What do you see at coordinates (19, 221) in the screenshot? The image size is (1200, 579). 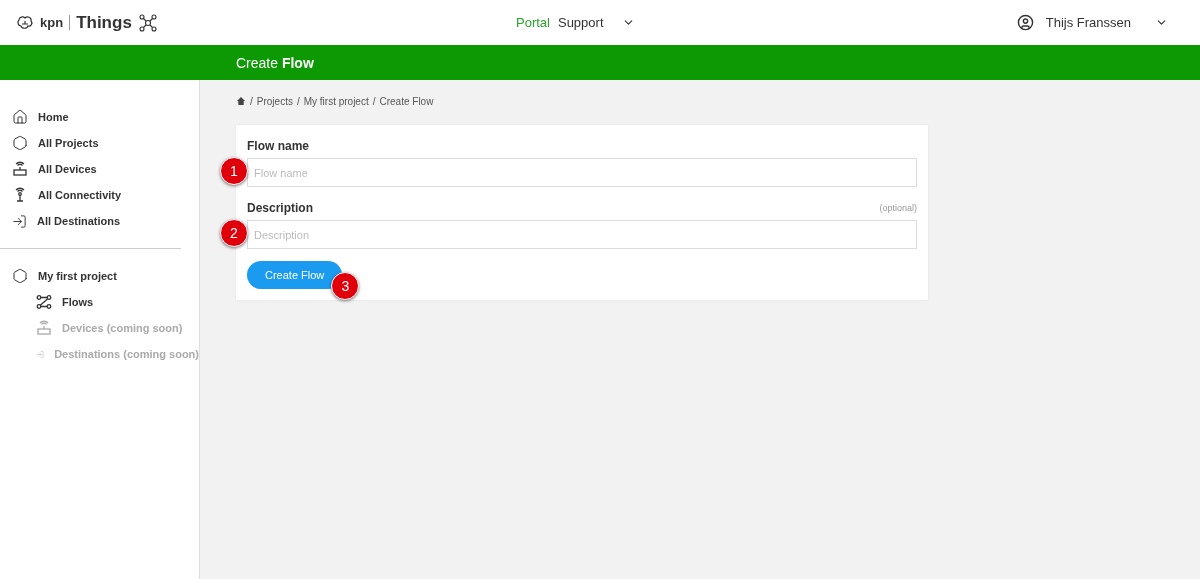 I see `arrow-in-icon` at bounding box center [19, 221].